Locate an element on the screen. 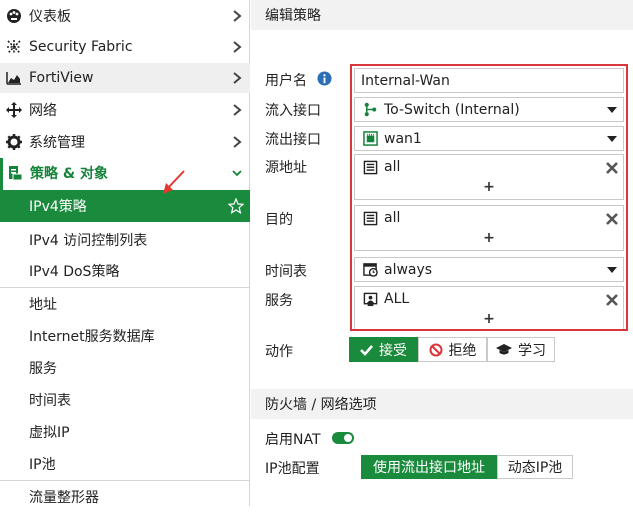 The height and width of the screenshot is (512, 633). sidebar-item-services: 服务 is located at coordinates (125, 368).